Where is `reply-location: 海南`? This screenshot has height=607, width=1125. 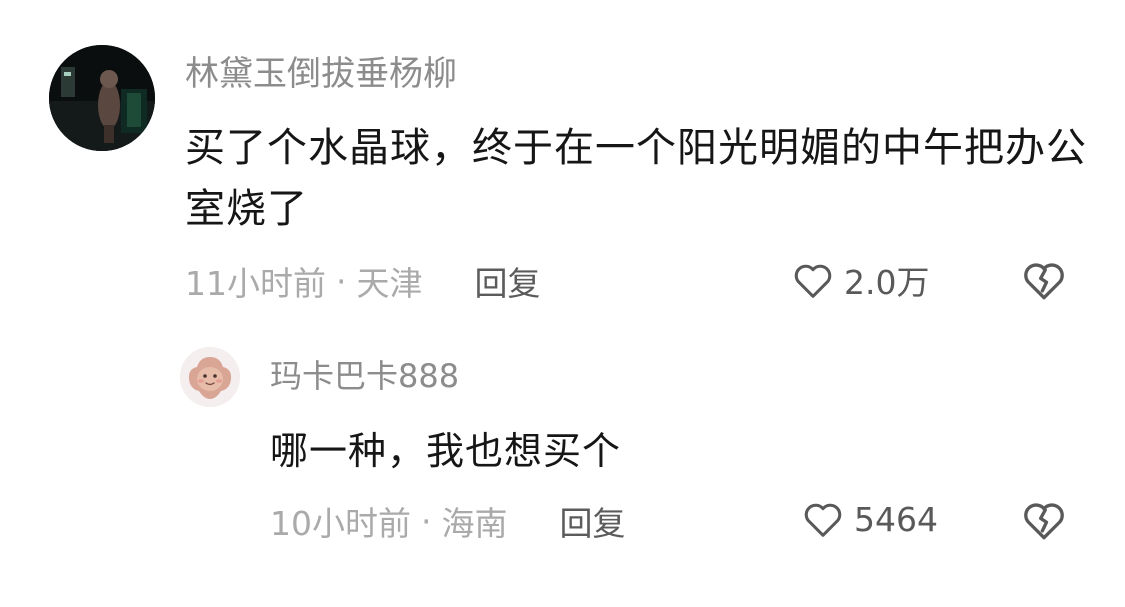 reply-location: 海南 is located at coordinates (474, 523).